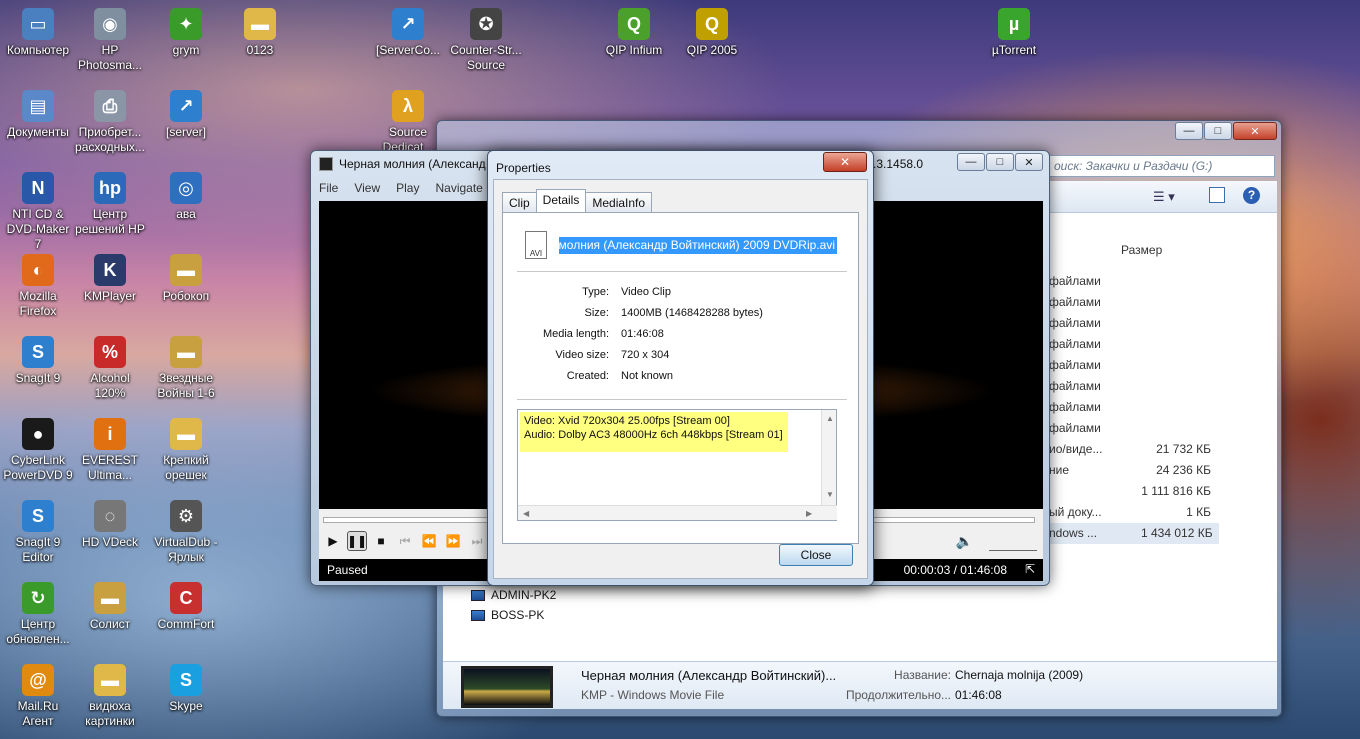 This screenshot has height=739, width=1360. I want to click on tab-details: Details, so click(561, 200).